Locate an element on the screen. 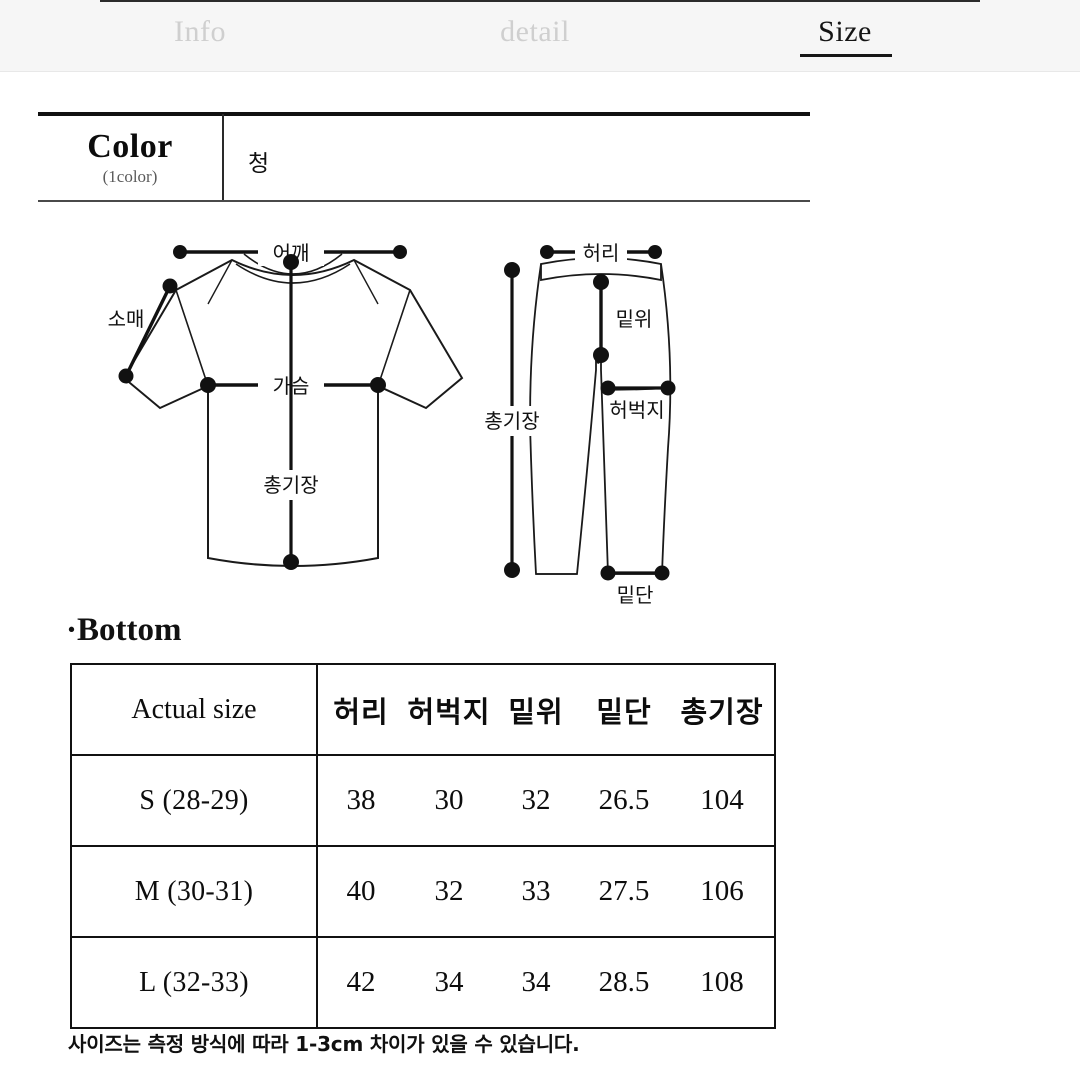 The height and width of the screenshot is (1080, 1080). table-row: M (30-31) 40 32 33 27.5 106 is located at coordinates (423, 891).